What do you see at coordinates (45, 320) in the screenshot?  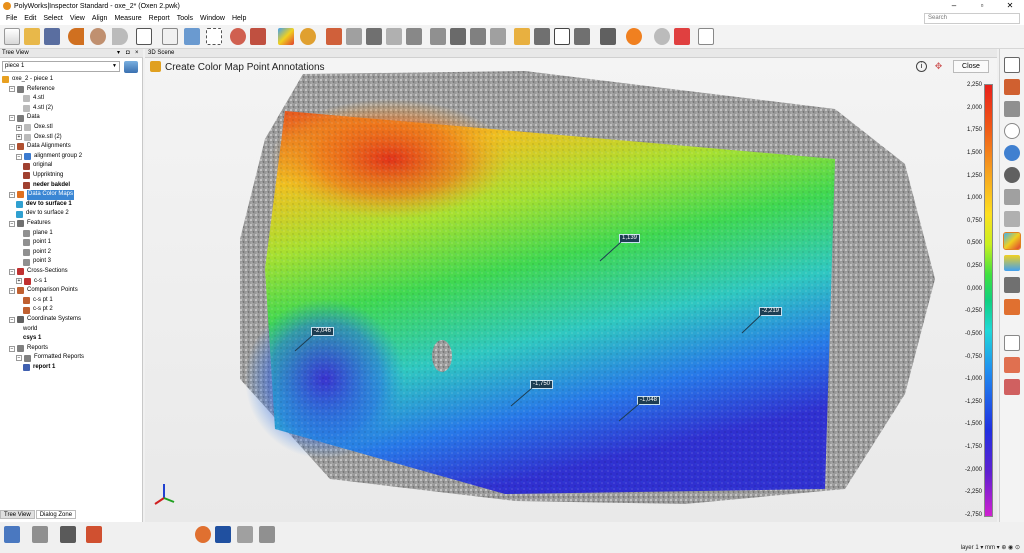 I see `tree-item: − Coordinate Systems` at bounding box center [45, 320].